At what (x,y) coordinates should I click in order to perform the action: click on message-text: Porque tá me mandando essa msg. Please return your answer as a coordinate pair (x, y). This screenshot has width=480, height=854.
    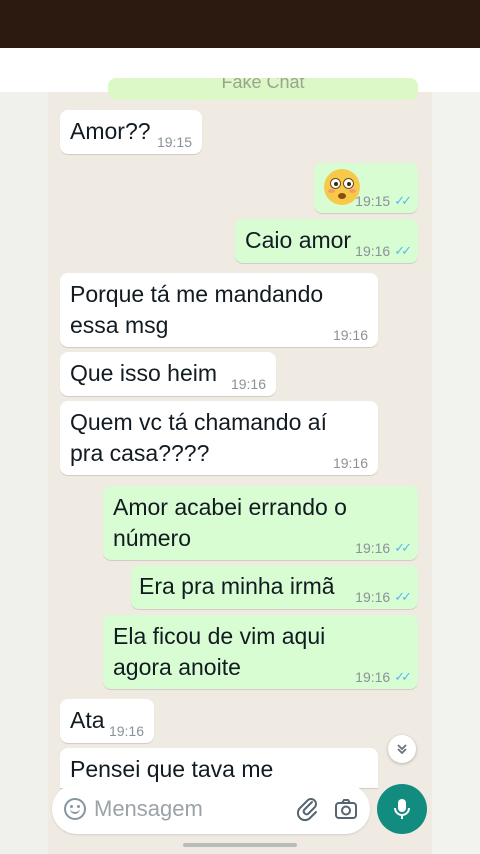
    Looking at the image, I should click on (197, 309).